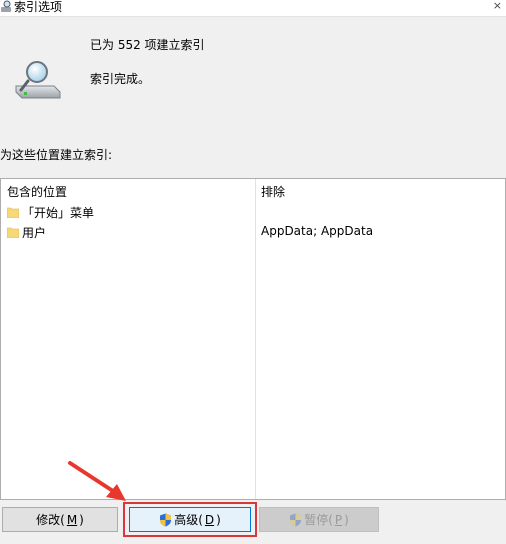 The image size is (506, 544). I want to click on annotation-arrow-icon, so click(97, 481).